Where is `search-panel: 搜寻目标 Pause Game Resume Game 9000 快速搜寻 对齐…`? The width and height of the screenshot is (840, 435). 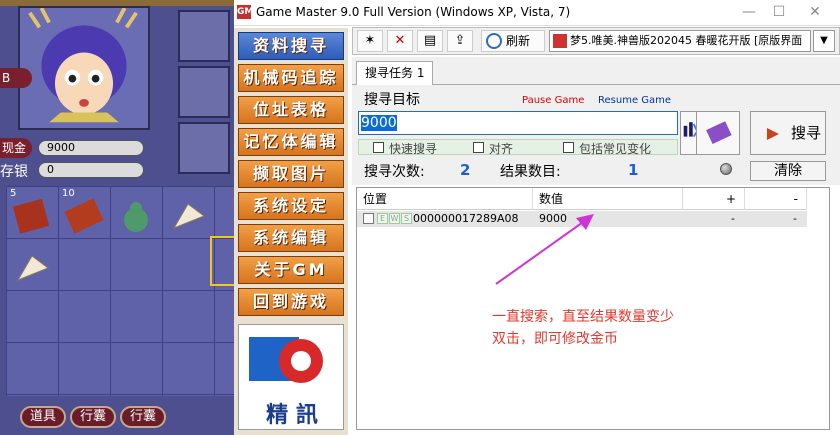 search-panel: 搜寻目标 Pause Game Resume Game 9000 快速搜寻 对齐… is located at coordinates (596, 135).